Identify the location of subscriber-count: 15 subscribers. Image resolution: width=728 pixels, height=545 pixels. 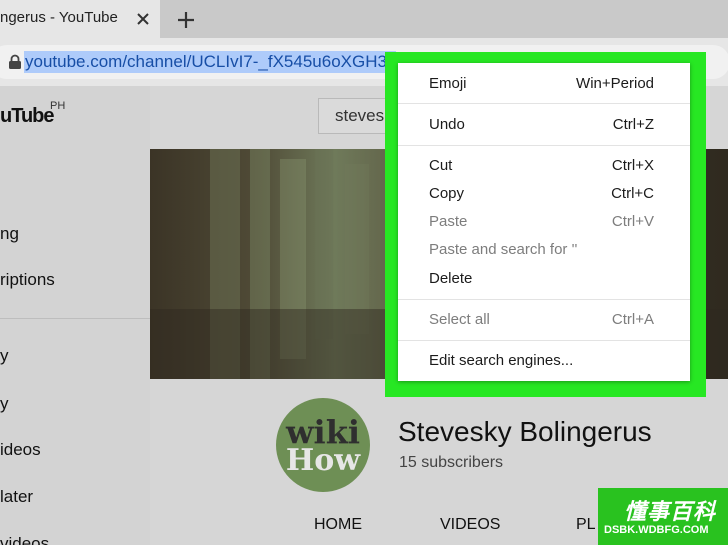
(451, 462).